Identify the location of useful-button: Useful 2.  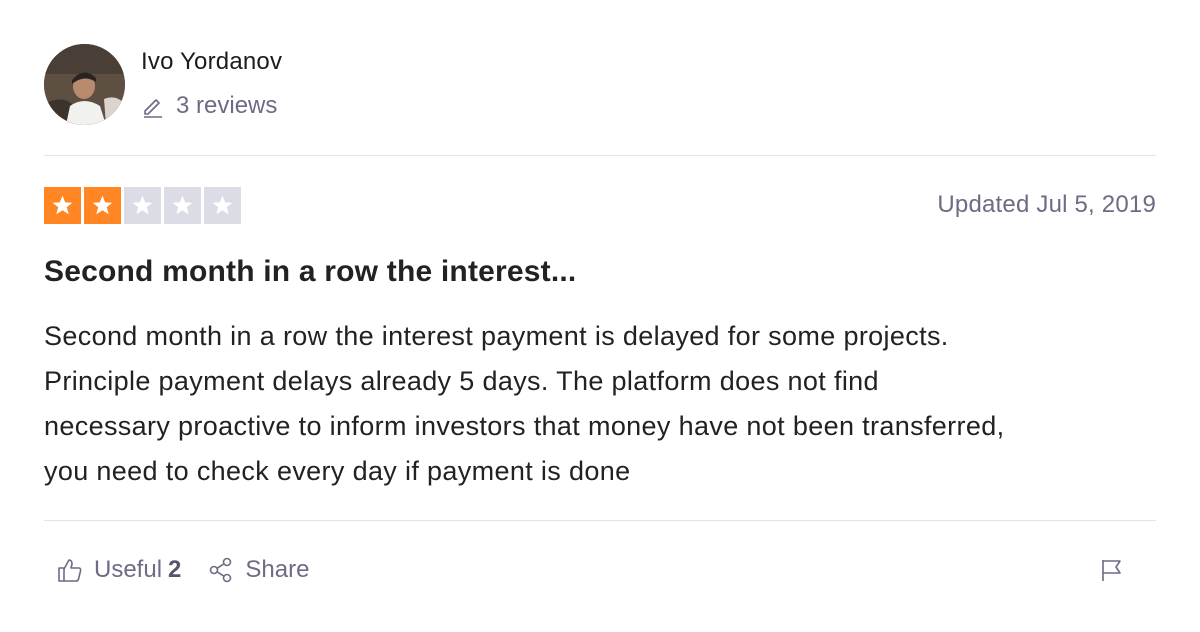
(118, 570).